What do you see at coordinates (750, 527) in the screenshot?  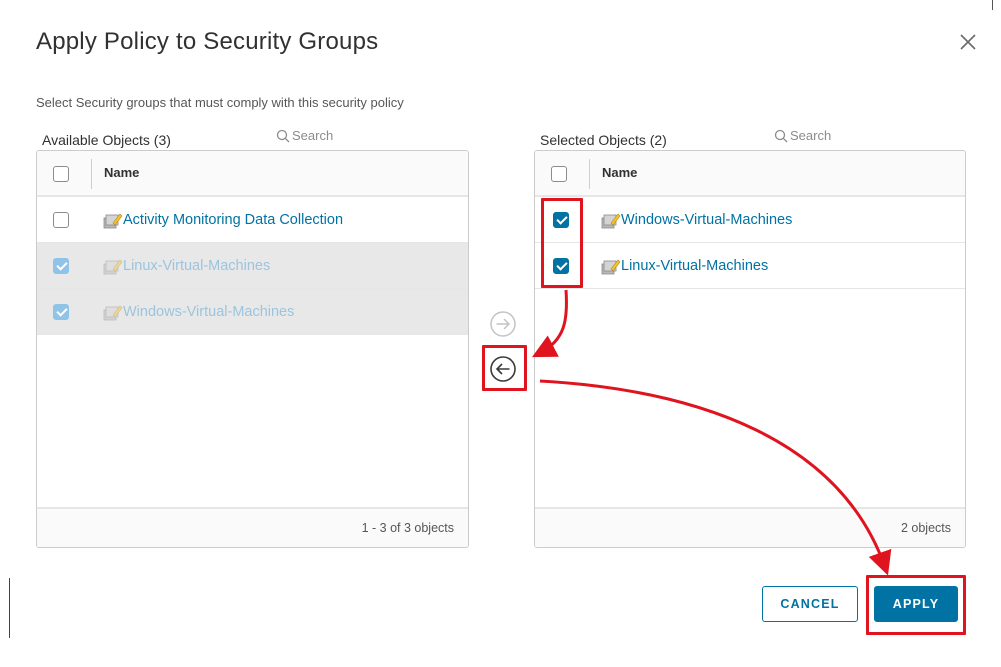 I see `selected-grid-footer: 2 objects` at bounding box center [750, 527].